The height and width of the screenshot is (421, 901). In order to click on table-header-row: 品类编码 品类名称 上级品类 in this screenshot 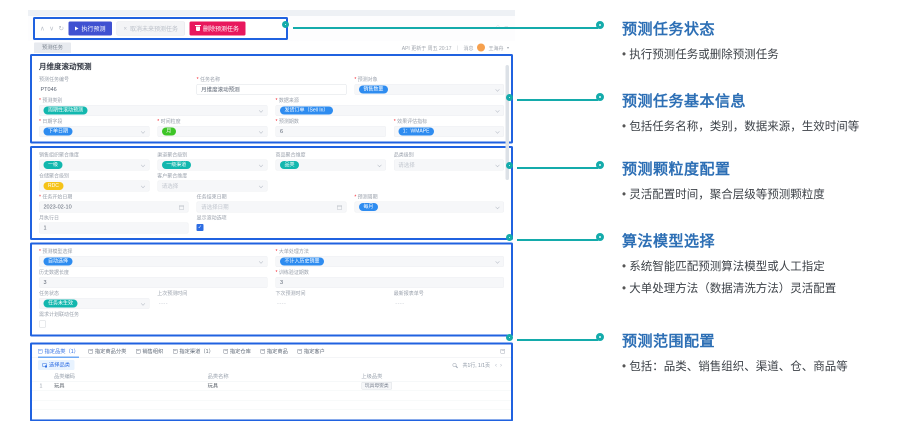, I will do `click(271, 377)`.